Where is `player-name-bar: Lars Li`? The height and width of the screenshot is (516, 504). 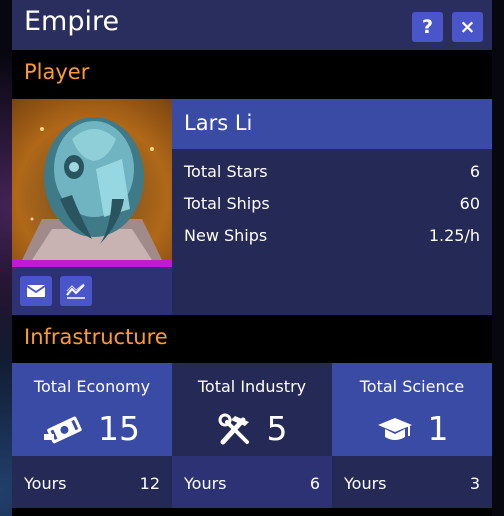
player-name-bar: Lars Li is located at coordinates (332, 124).